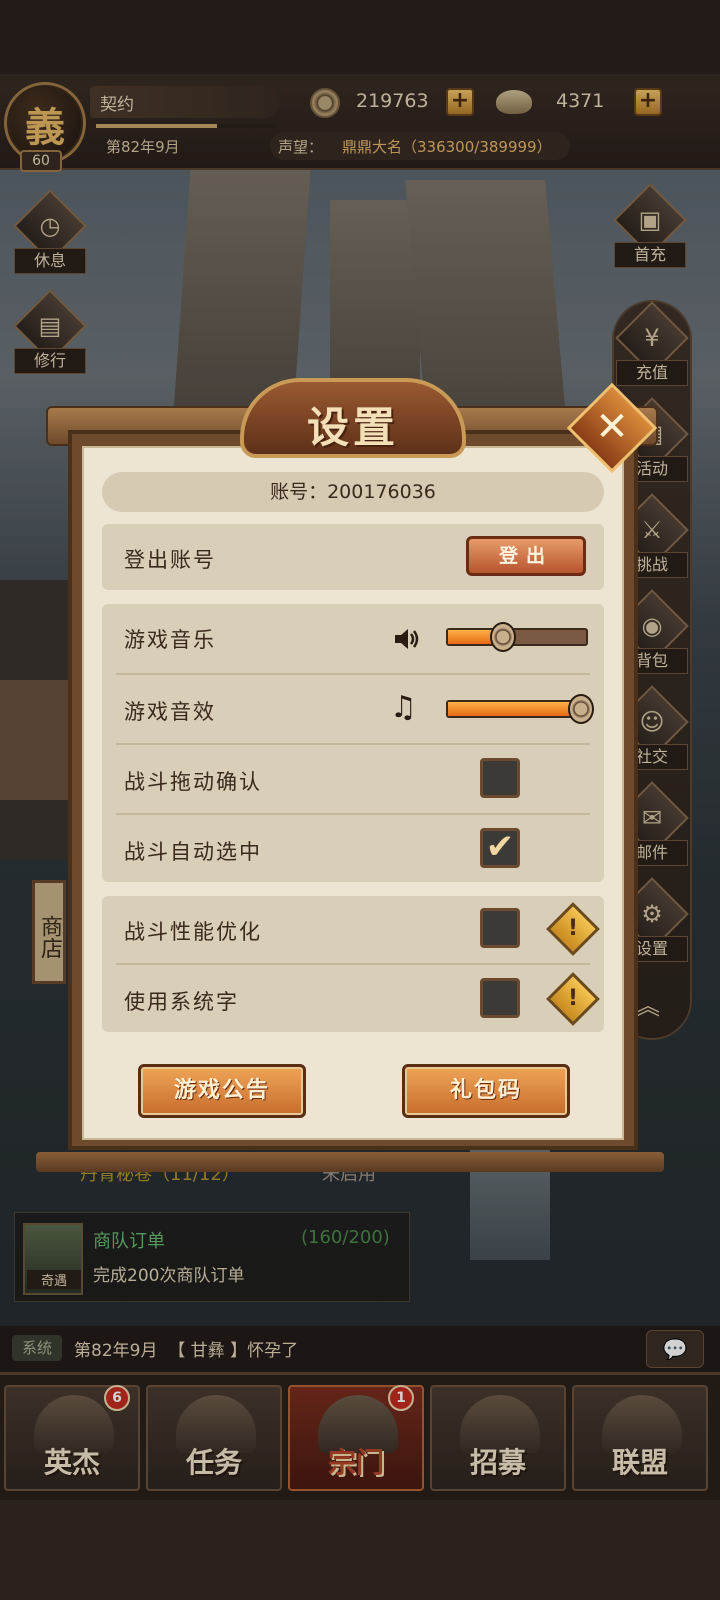 The width and height of the screenshot is (720, 1600). I want to click on sfx-volume-knob, so click(581, 709).